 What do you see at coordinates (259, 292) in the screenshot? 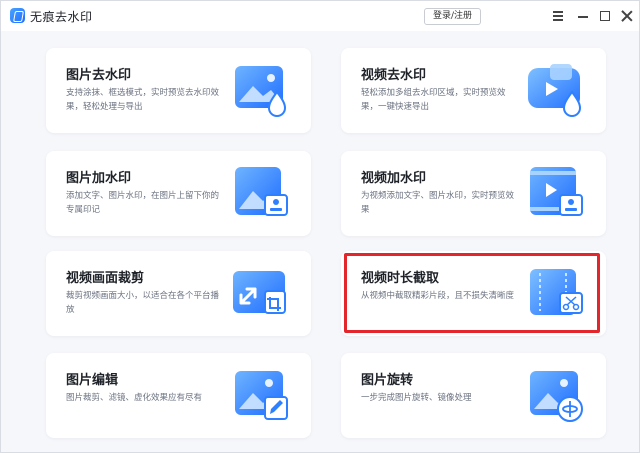
I see `crop-icon` at bounding box center [259, 292].